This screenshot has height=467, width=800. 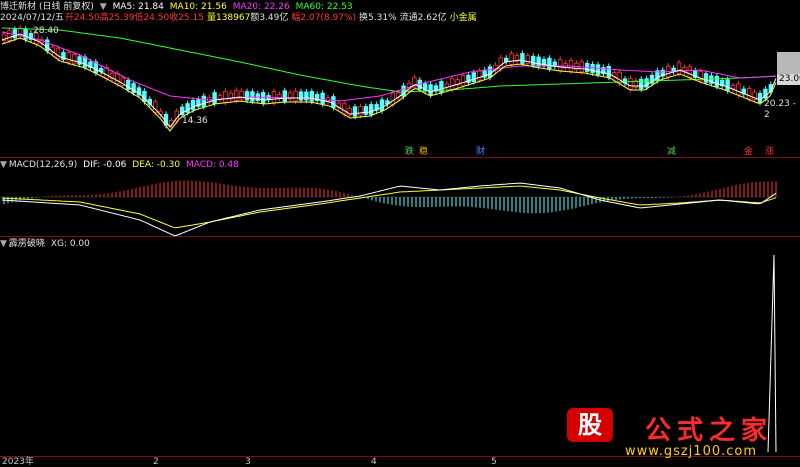 What do you see at coordinates (3, 244) in the screenshot?
I see `xg-dropdown-icon: ▼` at bounding box center [3, 244].